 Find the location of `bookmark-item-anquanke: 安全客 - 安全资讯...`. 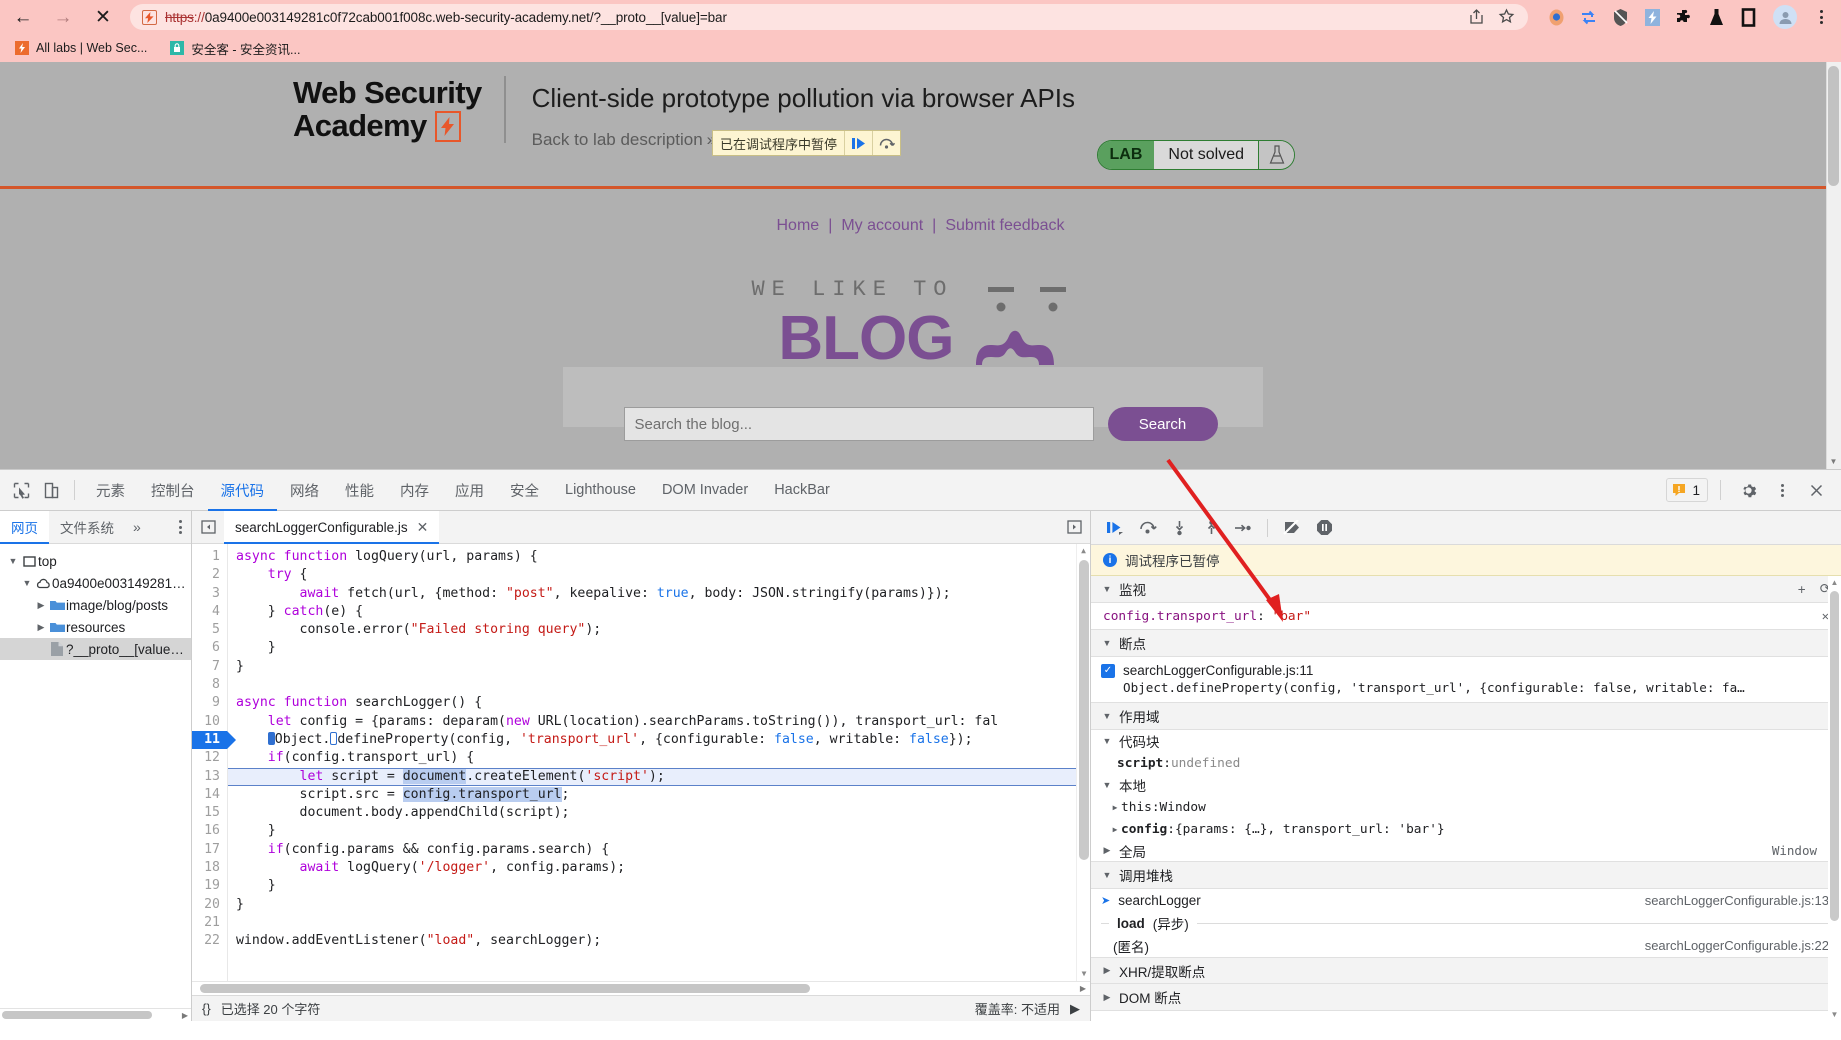

bookmark-item-anquanke: 安全客 - 安全资讯... is located at coordinates (234, 48).